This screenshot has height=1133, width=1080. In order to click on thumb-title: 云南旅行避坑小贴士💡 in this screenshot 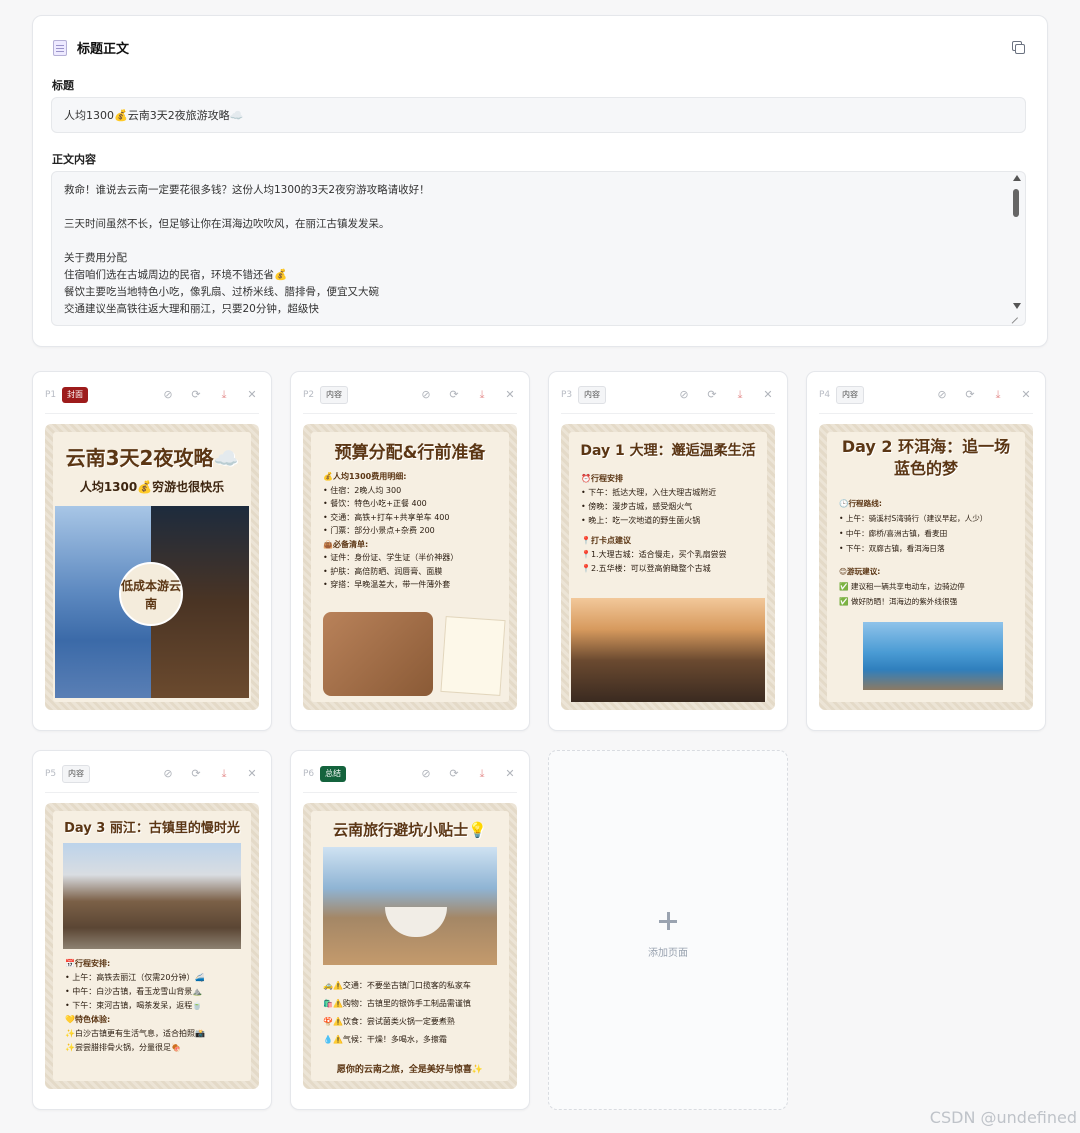, I will do `click(410, 830)`.